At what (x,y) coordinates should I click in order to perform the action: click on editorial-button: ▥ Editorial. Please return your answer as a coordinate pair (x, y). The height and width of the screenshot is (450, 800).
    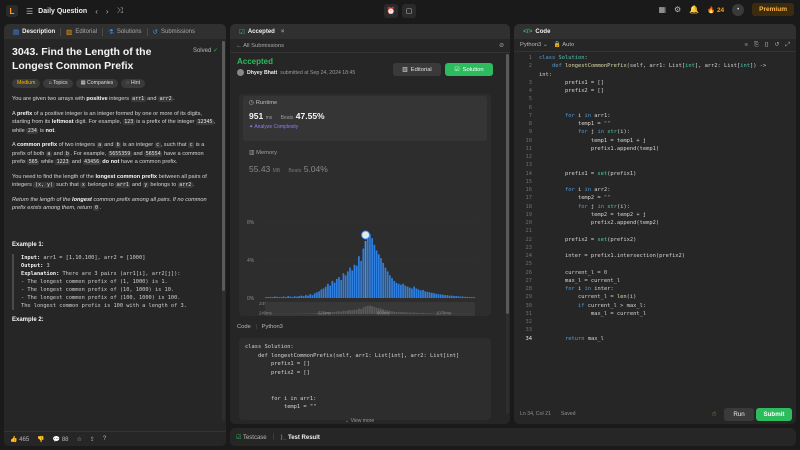
    Looking at the image, I should click on (417, 69).